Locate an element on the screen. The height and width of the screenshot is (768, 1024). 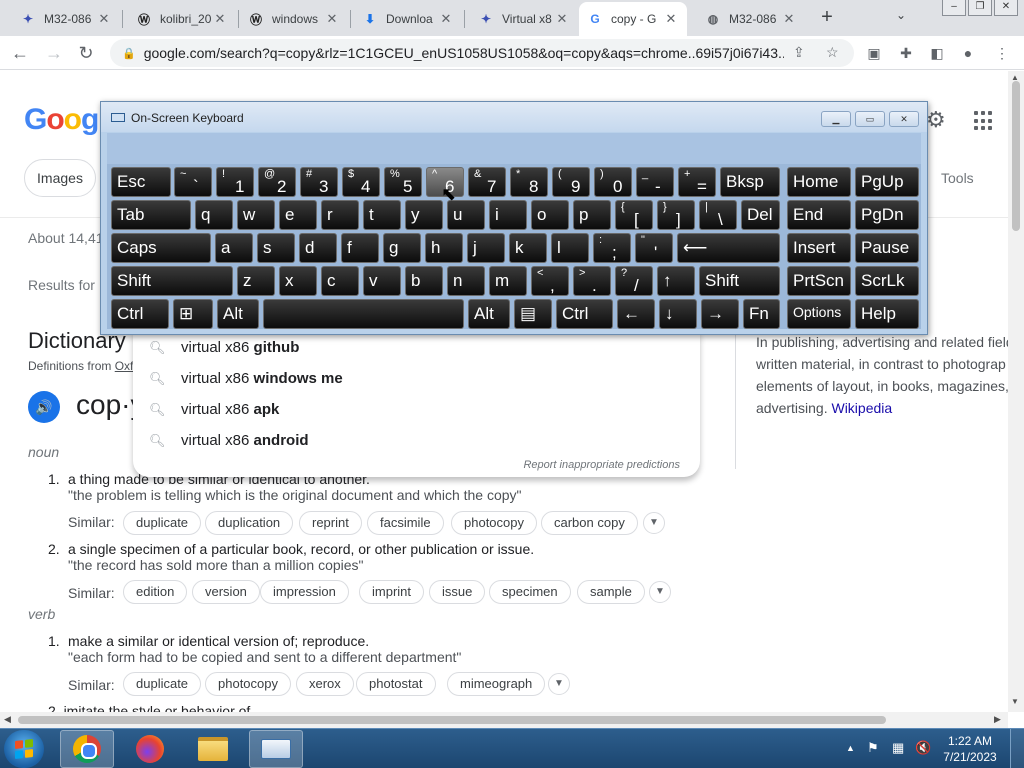
action-center-icon: ⚑ is located at coordinates (873, 748).